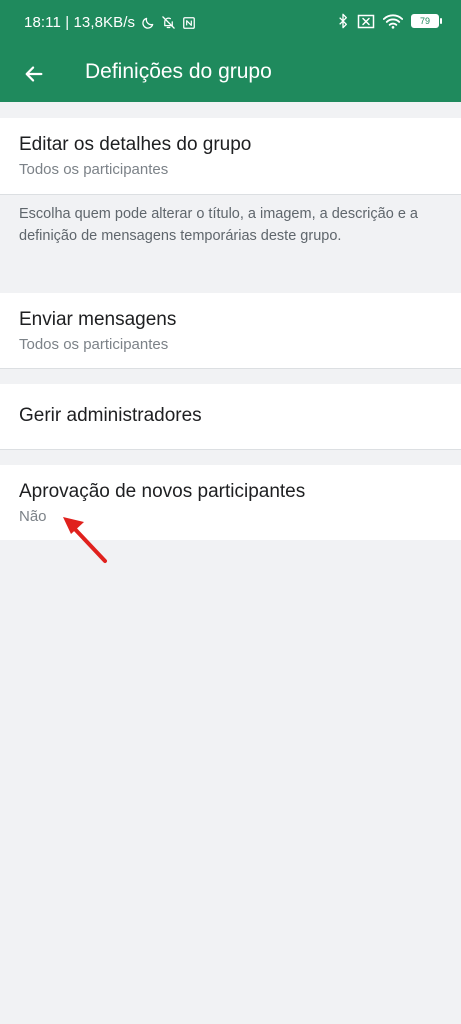 The image size is (461, 1024). I want to click on setting-title: Gerir administradores, so click(110, 415).